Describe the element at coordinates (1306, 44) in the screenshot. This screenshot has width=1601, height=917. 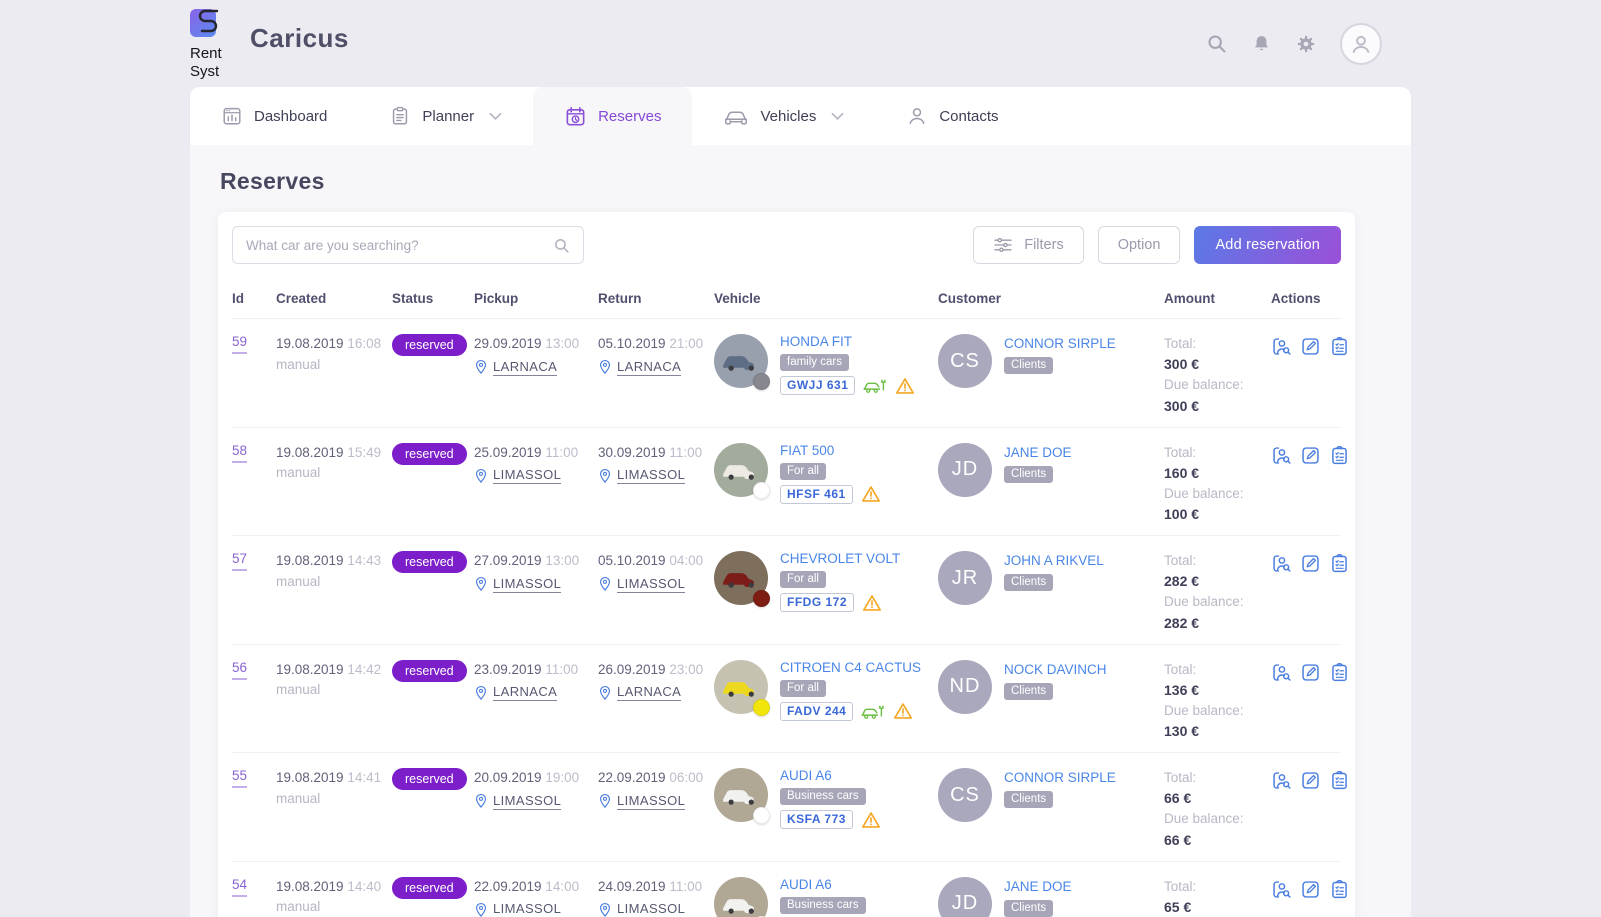
I see `gear-icon` at that location.